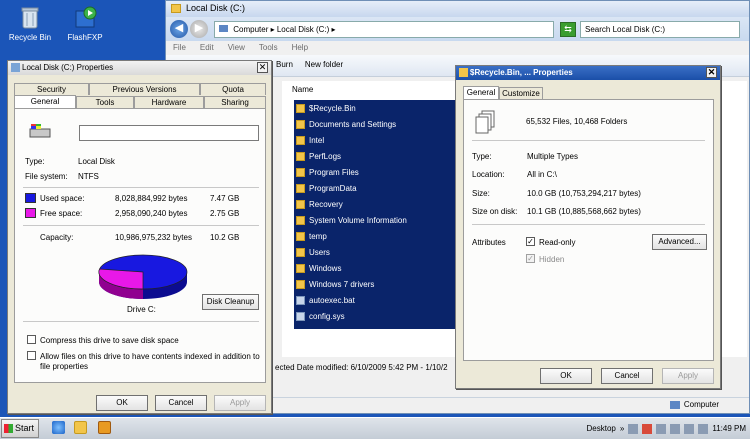  I want to click on burn-button: Burn, so click(284, 68).